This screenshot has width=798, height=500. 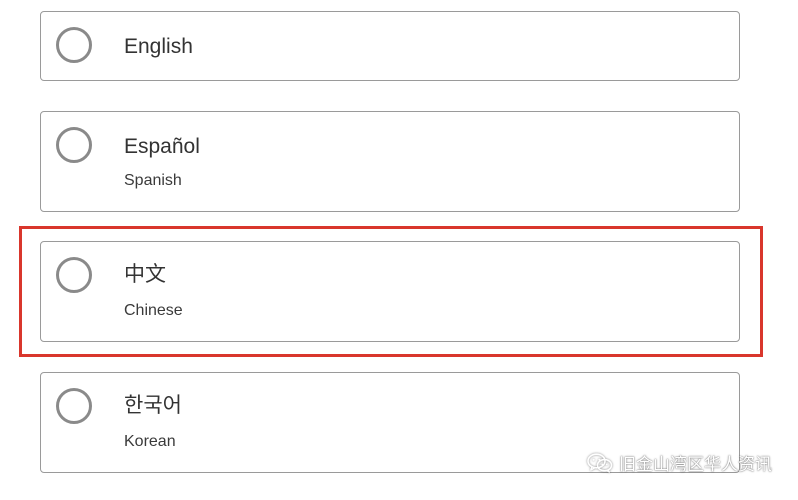 I want to click on option-sublabel: Korean, so click(x=150, y=441).